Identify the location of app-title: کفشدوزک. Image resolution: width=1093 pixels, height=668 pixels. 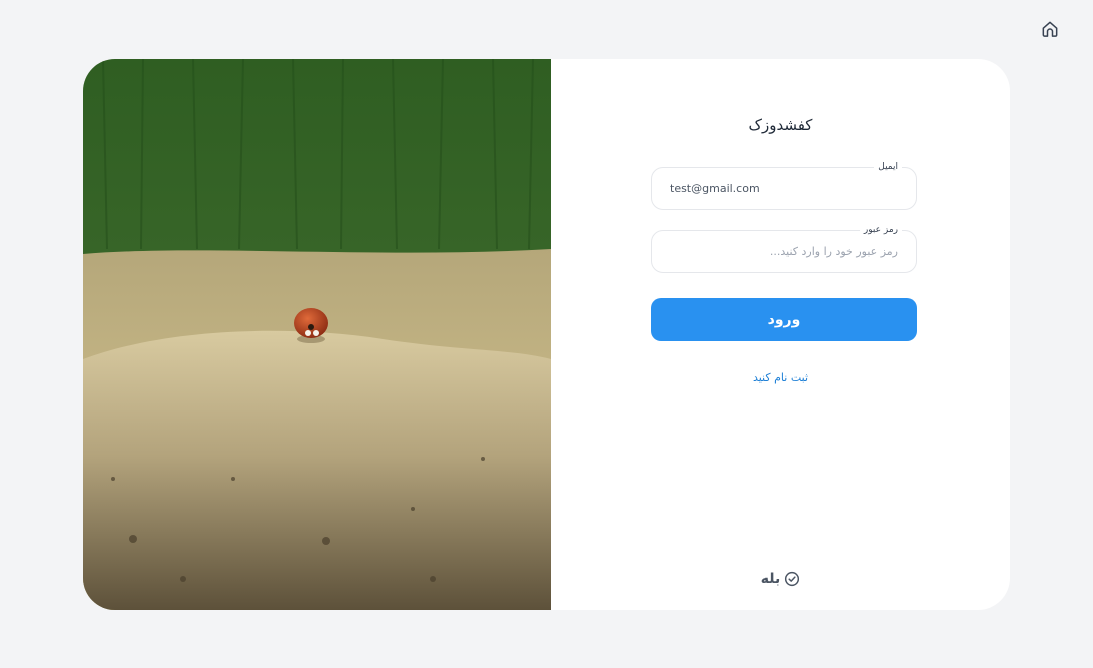
(780, 125).